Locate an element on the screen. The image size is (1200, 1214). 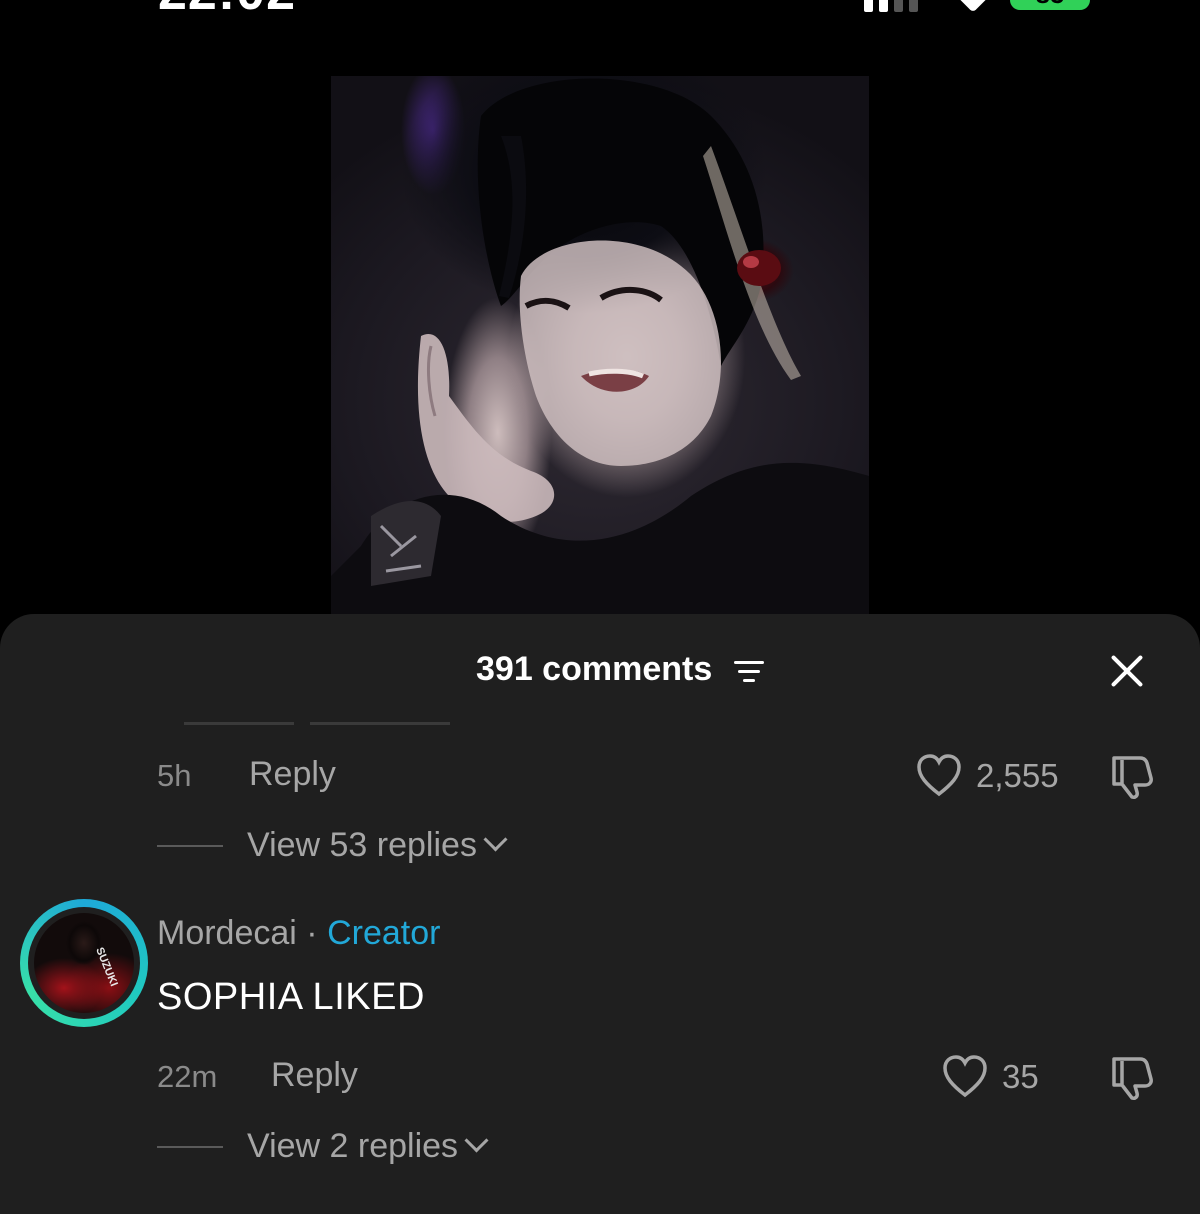
sheet-header: 391 comments is located at coordinates (600, 672).